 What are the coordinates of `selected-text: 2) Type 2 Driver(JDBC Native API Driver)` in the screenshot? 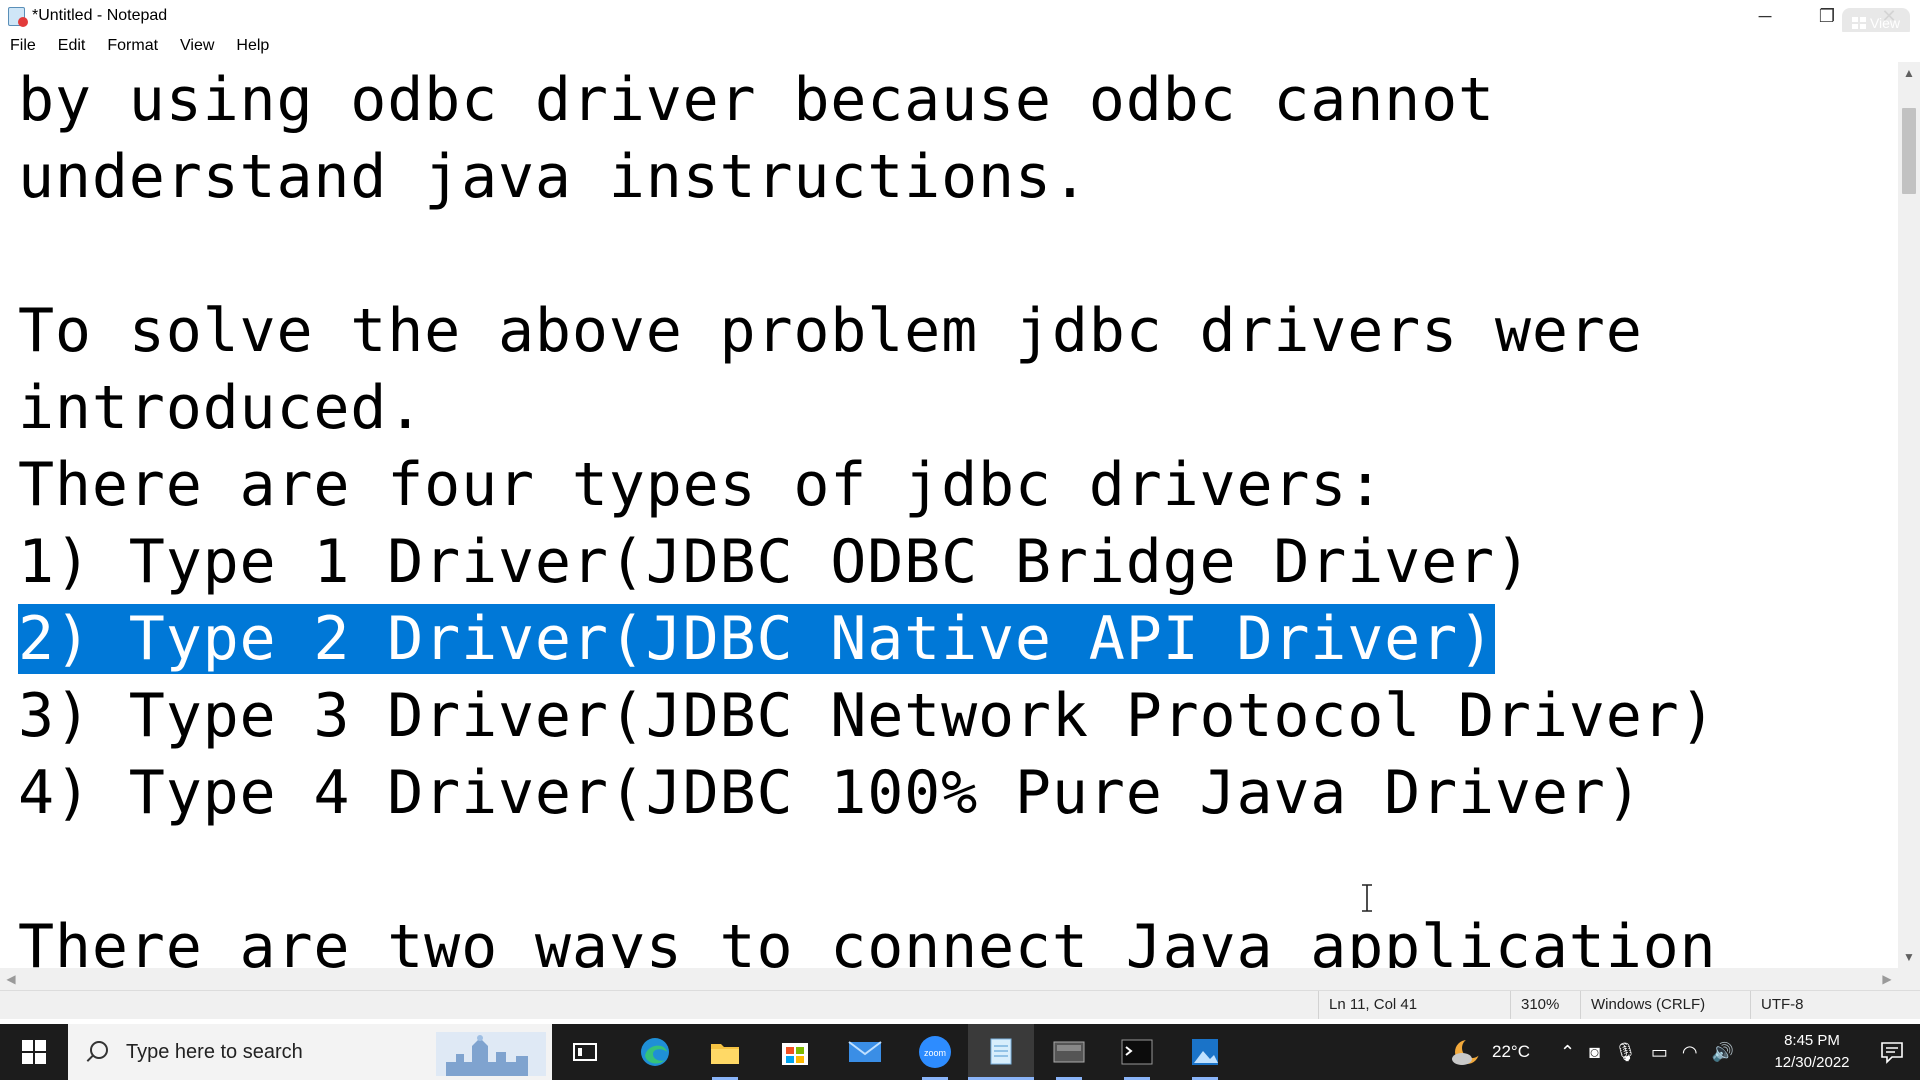 It's located at (756, 639).